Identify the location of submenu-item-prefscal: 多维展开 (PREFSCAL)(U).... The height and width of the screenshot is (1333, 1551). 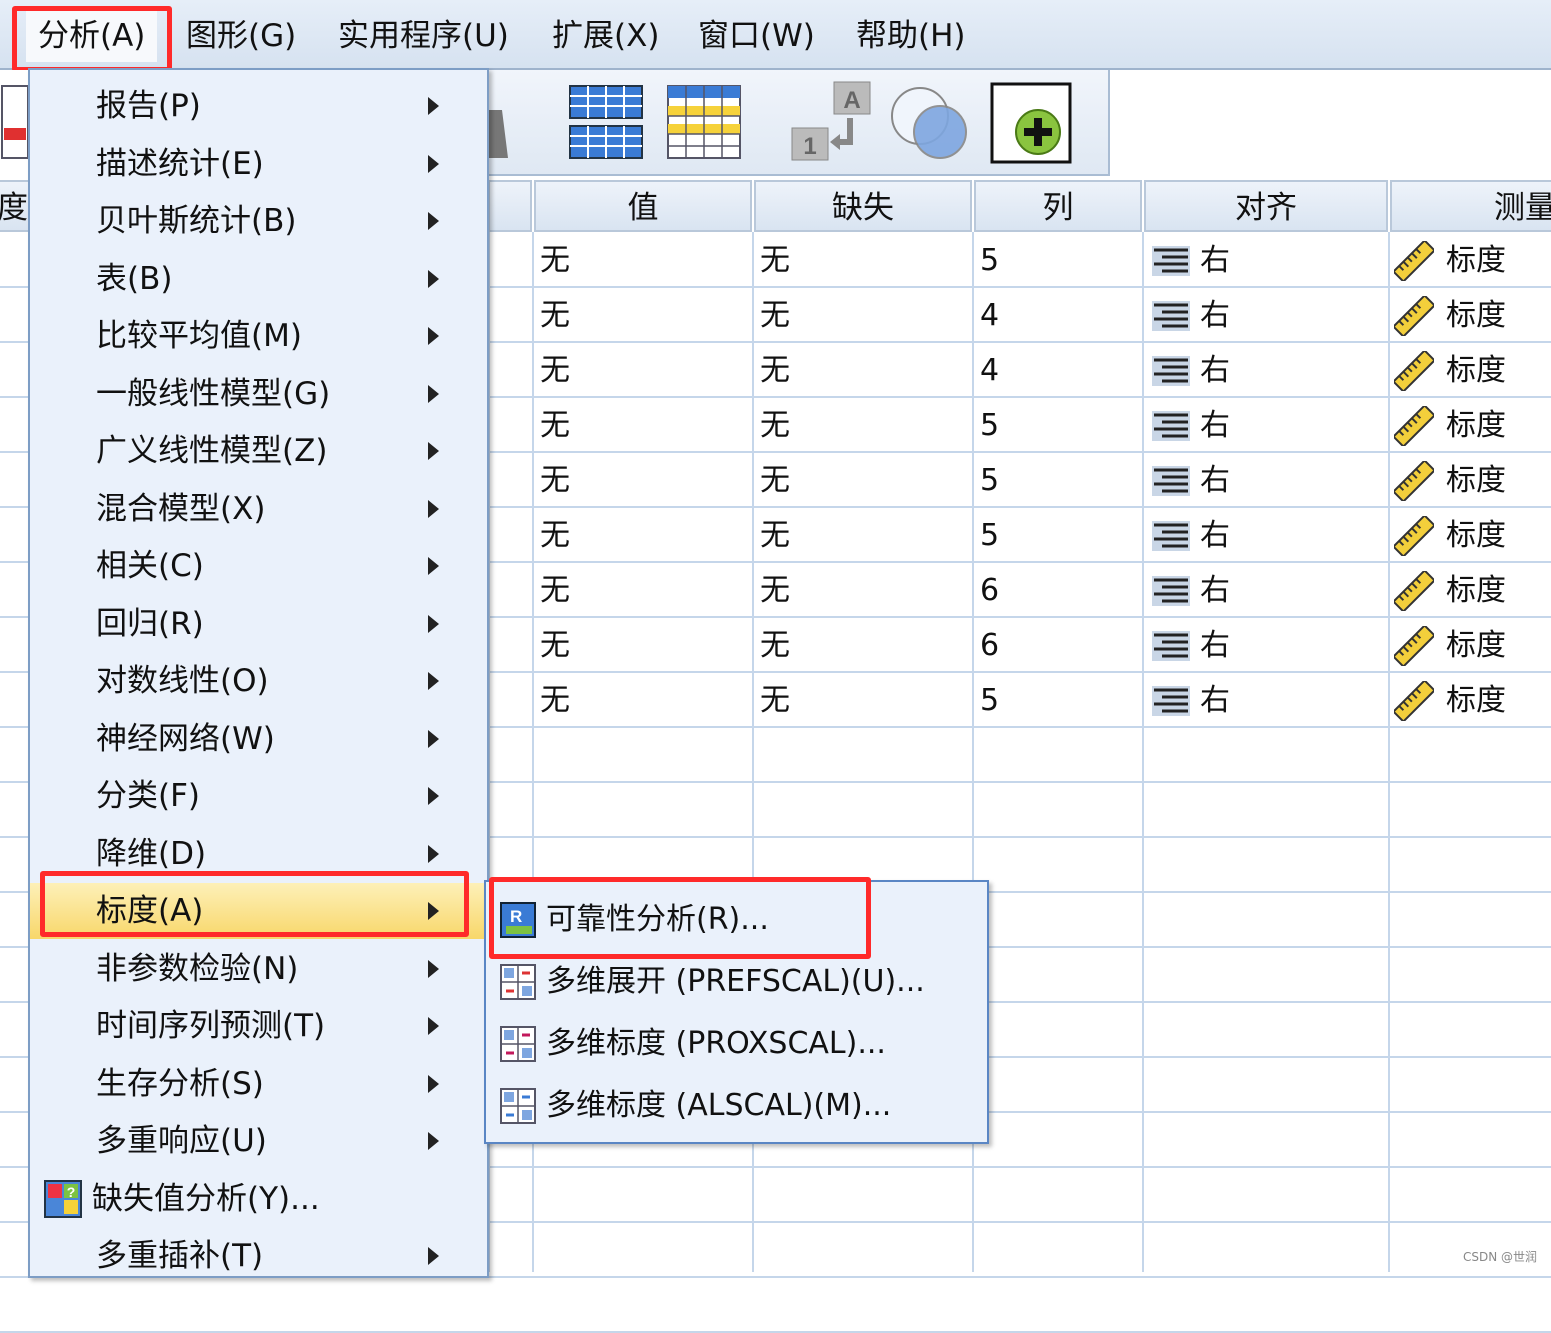
(736, 982).